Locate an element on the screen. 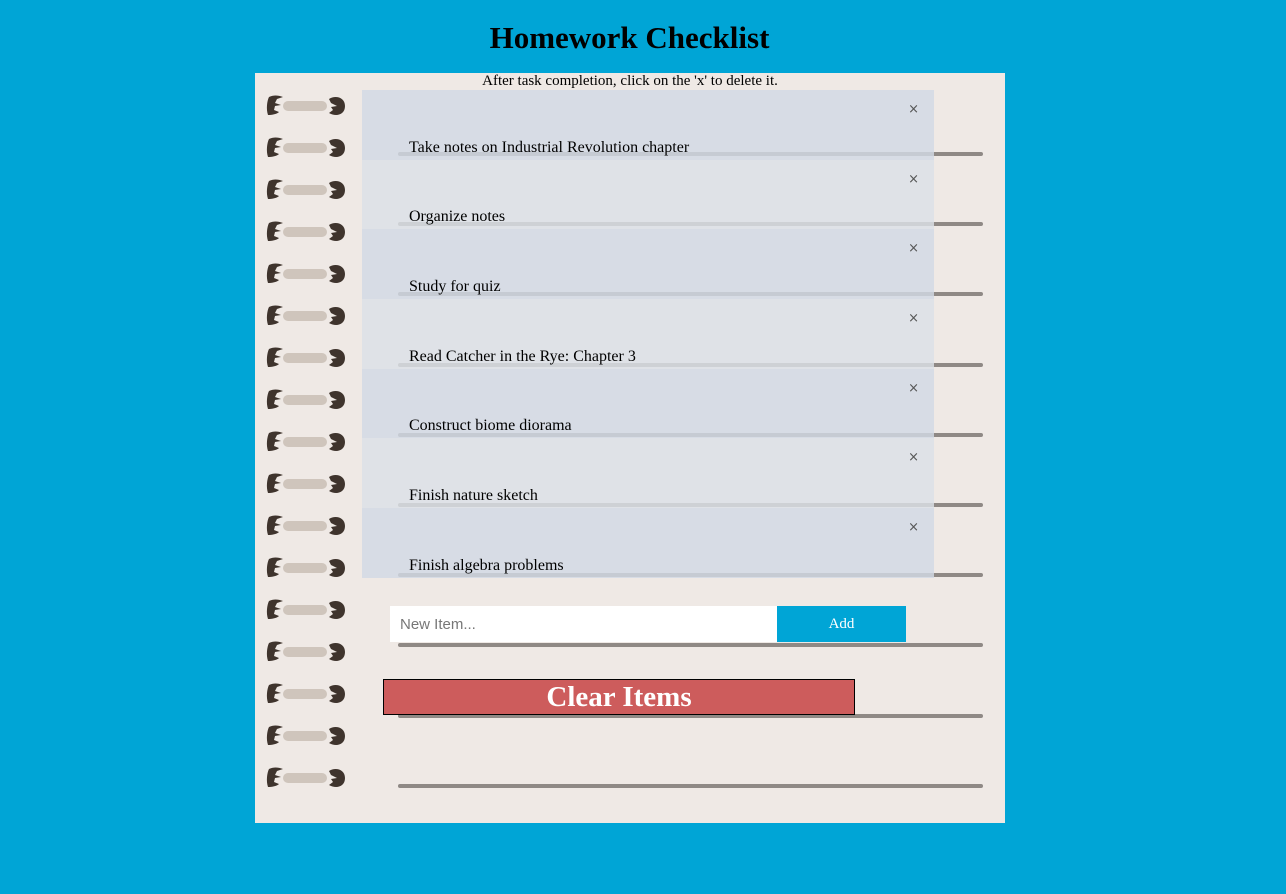 Image resolution: width=1286 pixels, height=894 pixels. task-item: × Study for quiz is located at coordinates (648, 264).